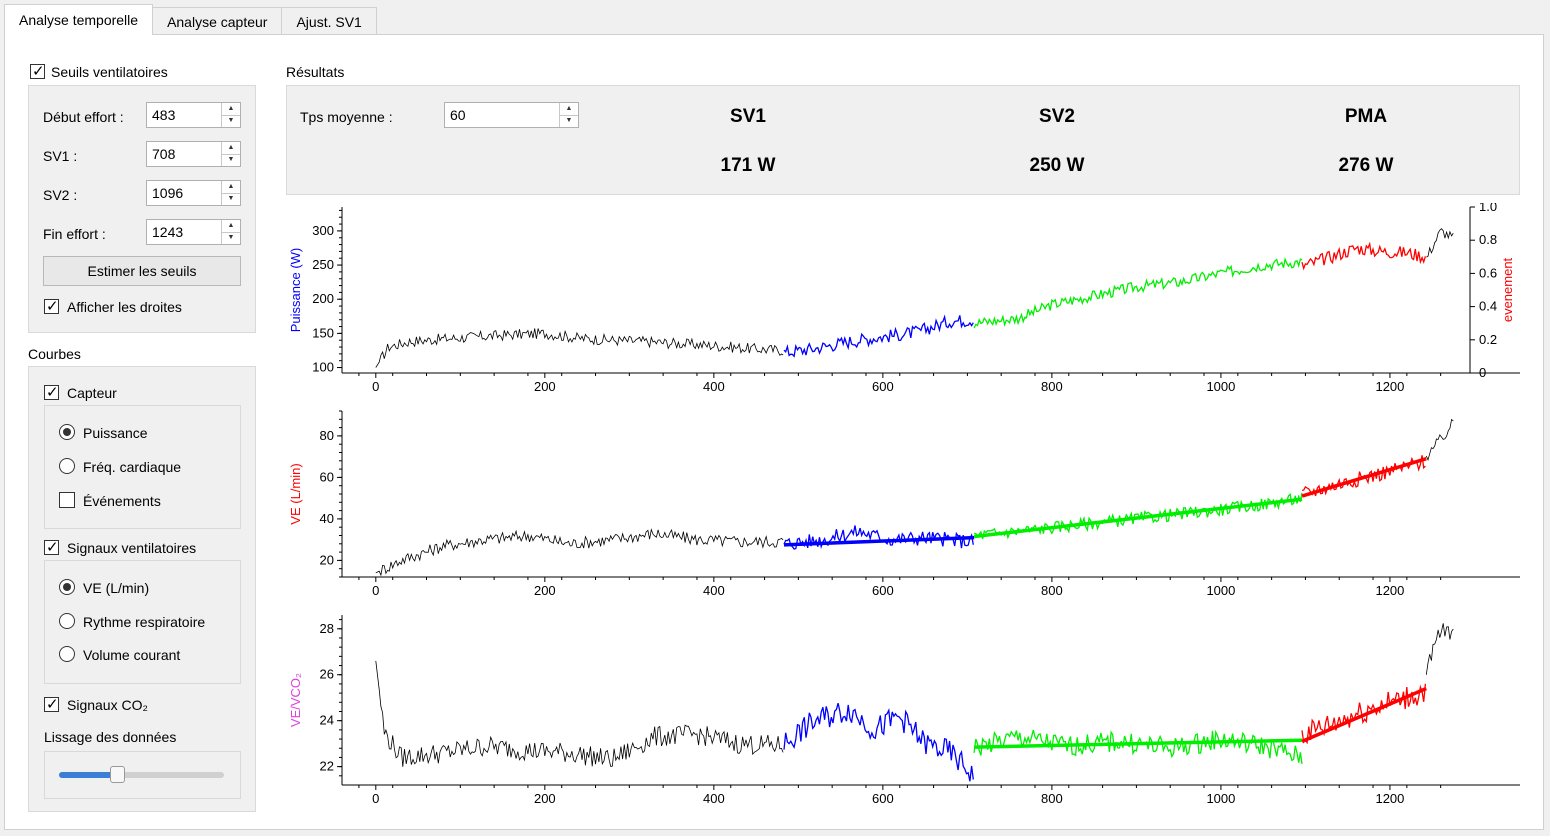 The image size is (1550, 836). Describe the element at coordinates (88, 775) in the screenshot. I see `lissage-slider-fill` at that location.